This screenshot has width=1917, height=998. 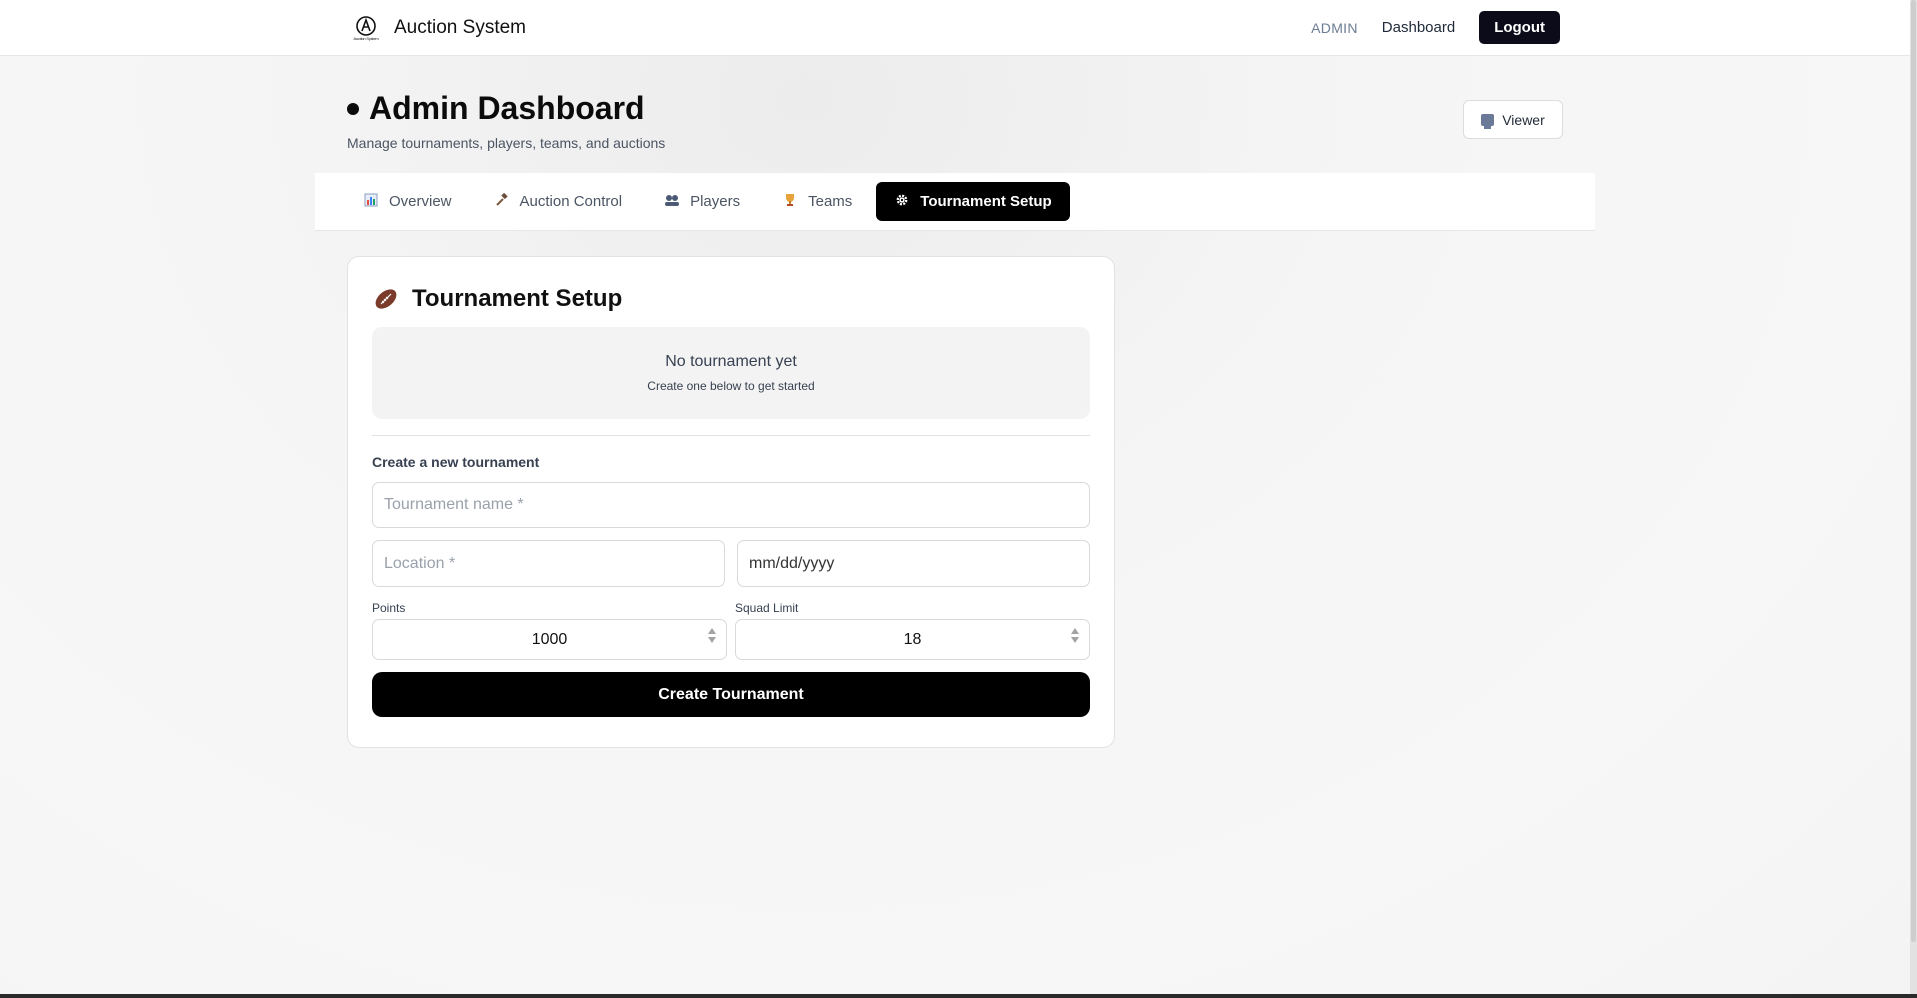 What do you see at coordinates (913, 563) in the screenshot?
I see `date-input: mm/dd/yyyy` at bounding box center [913, 563].